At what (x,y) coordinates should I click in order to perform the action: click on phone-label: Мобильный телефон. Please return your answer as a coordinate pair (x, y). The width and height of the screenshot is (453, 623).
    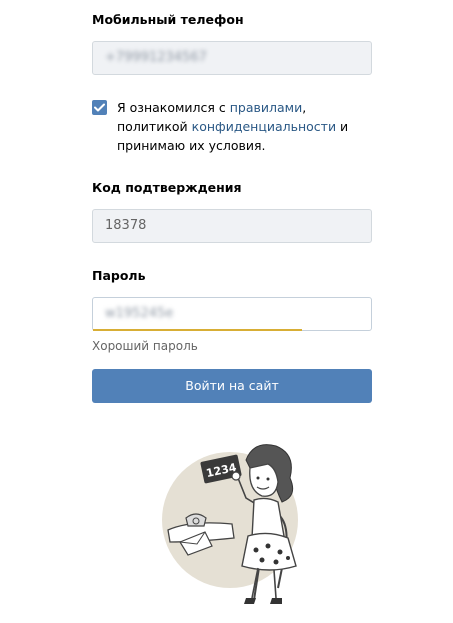
    Looking at the image, I should click on (168, 19).